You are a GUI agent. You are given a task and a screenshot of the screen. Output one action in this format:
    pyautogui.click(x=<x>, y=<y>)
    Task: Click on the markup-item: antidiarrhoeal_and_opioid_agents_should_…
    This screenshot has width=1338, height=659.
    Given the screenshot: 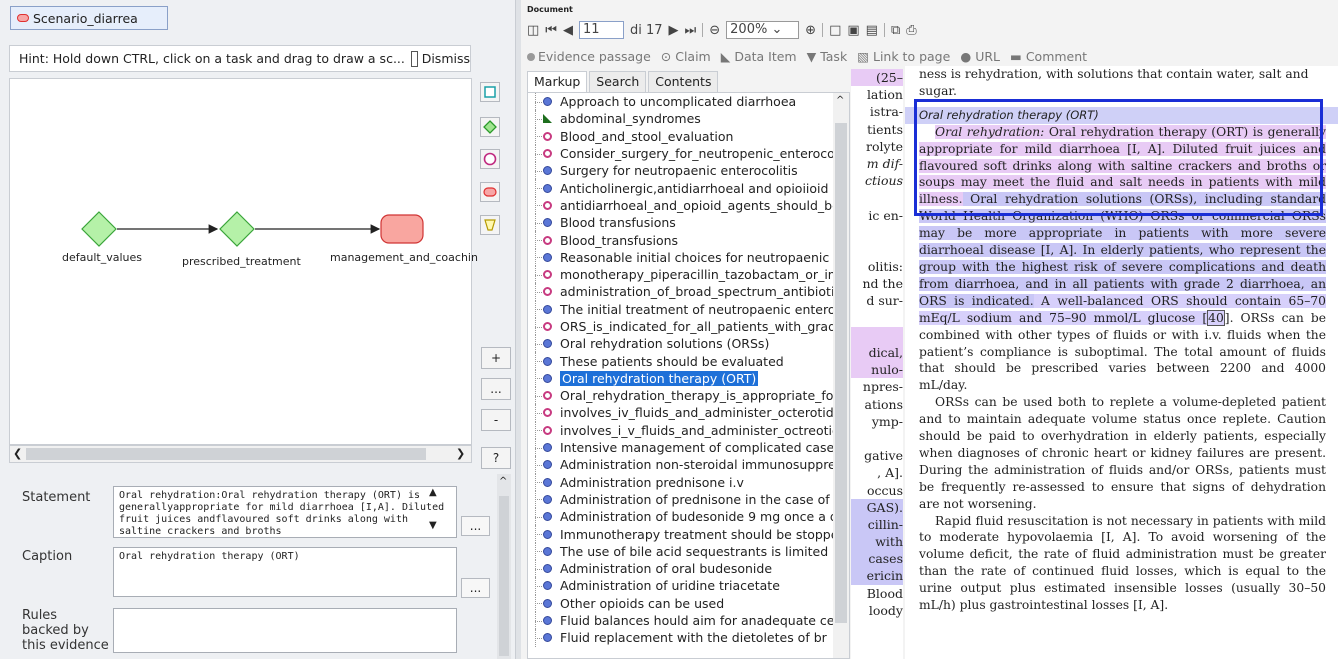 What is the action you would take?
    pyautogui.click(x=688, y=205)
    